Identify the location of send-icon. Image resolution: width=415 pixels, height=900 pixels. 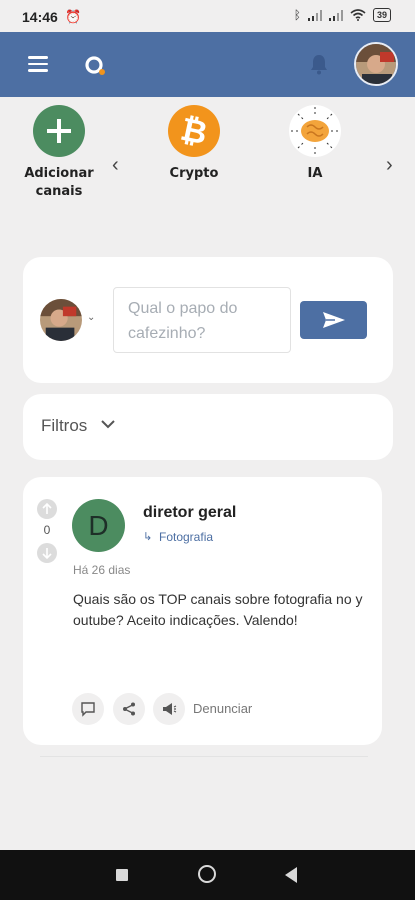
(333, 320).